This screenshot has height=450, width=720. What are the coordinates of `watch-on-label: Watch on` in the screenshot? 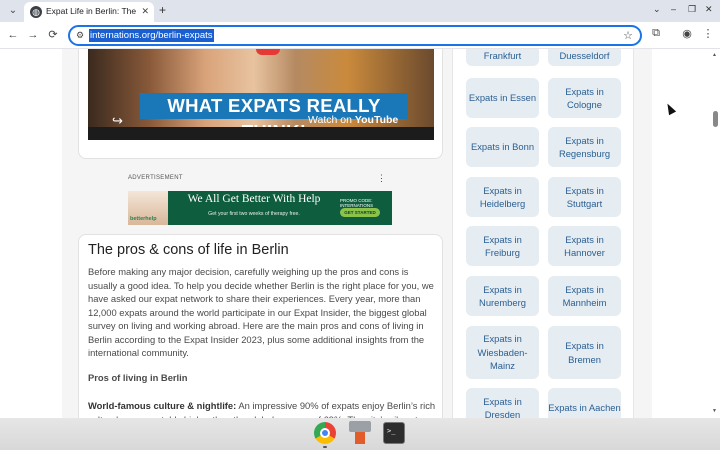 It's located at (330, 120).